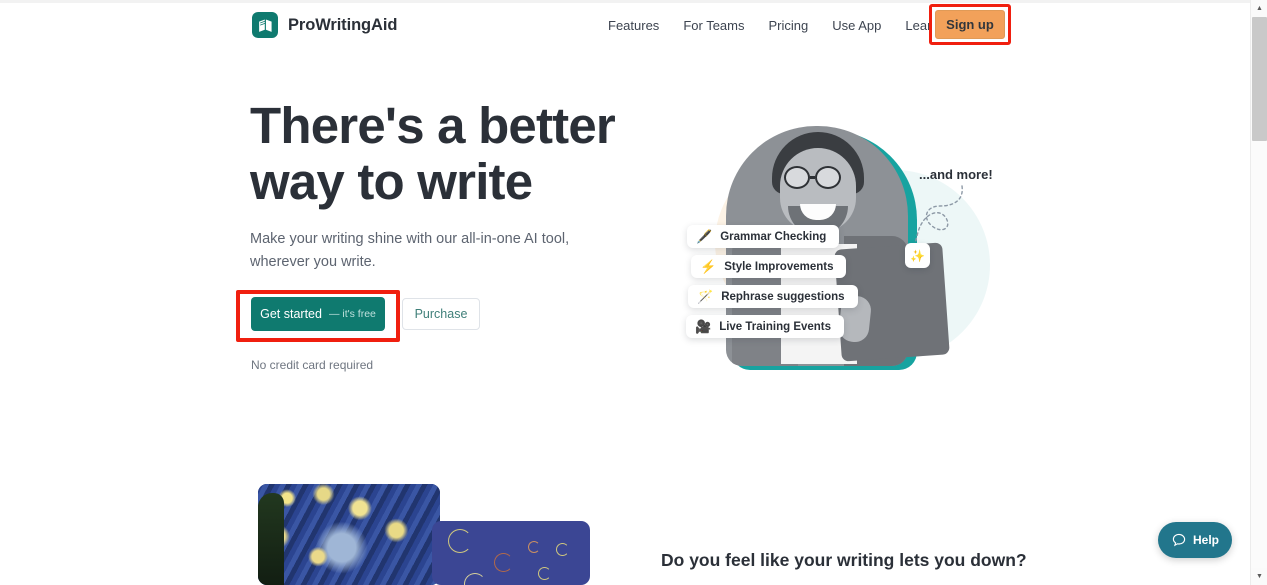  Describe the element at coordinates (1259, 79) in the screenshot. I see `scrollbar-thumb` at that location.